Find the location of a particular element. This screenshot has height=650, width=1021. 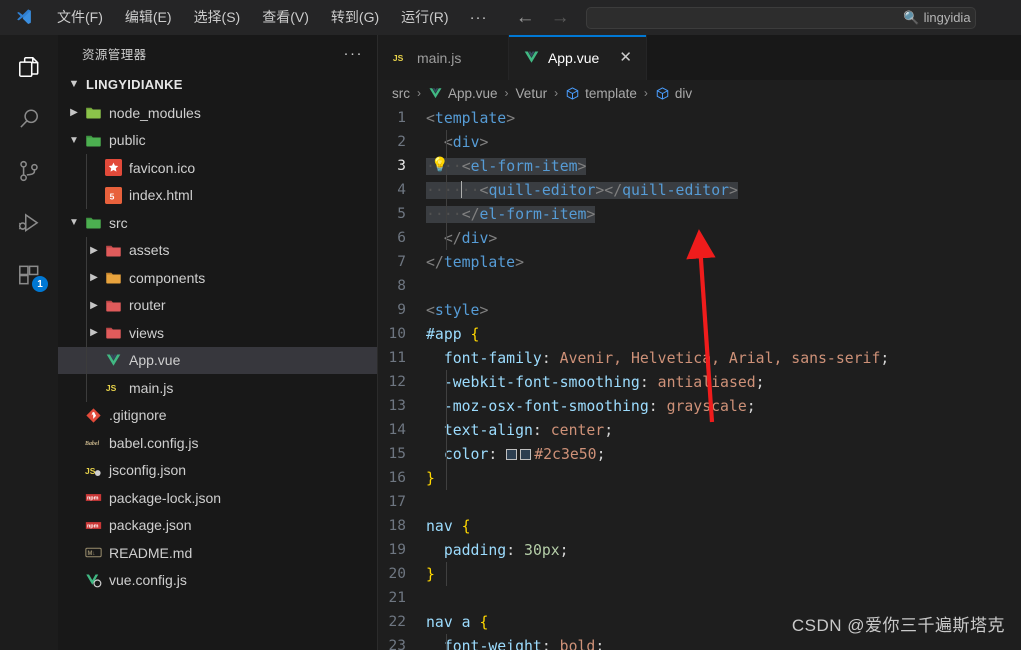

vue-config-icon is located at coordinates (93, 580).